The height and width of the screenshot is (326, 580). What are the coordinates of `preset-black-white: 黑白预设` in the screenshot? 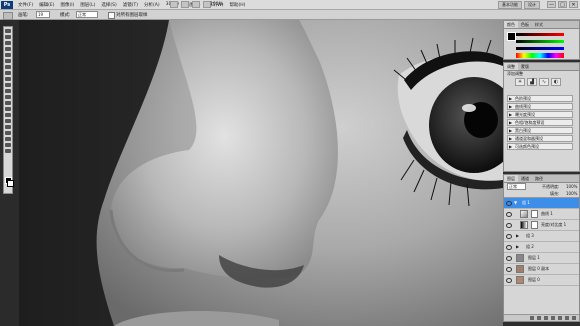 It's located at (540, 130).